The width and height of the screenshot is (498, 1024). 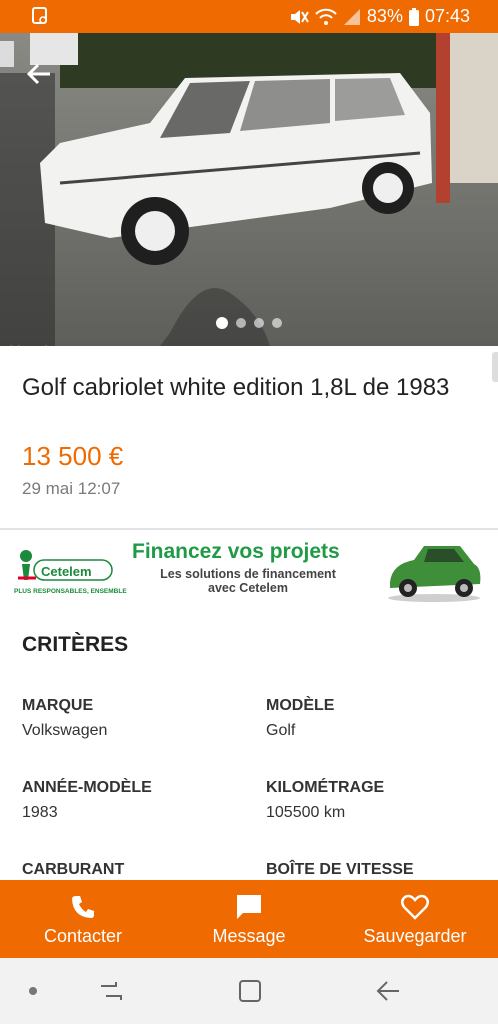 What do you see at coordinates (300, 705) in the screenshot?
I see `criteria-label-model: MODÈLE` at bounding box center [300, 705].